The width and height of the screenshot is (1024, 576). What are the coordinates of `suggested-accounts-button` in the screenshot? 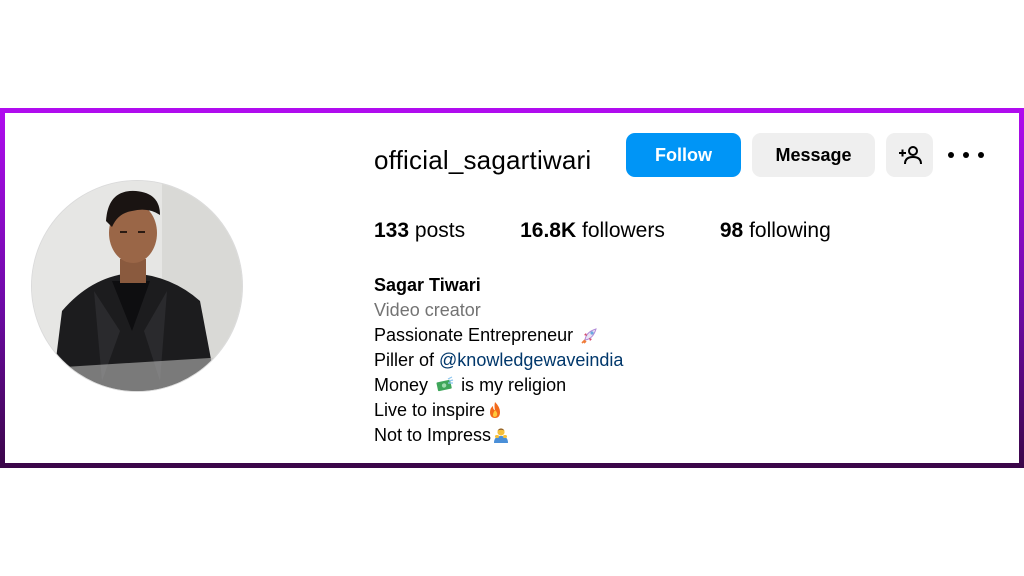 It's located at (909, 155).